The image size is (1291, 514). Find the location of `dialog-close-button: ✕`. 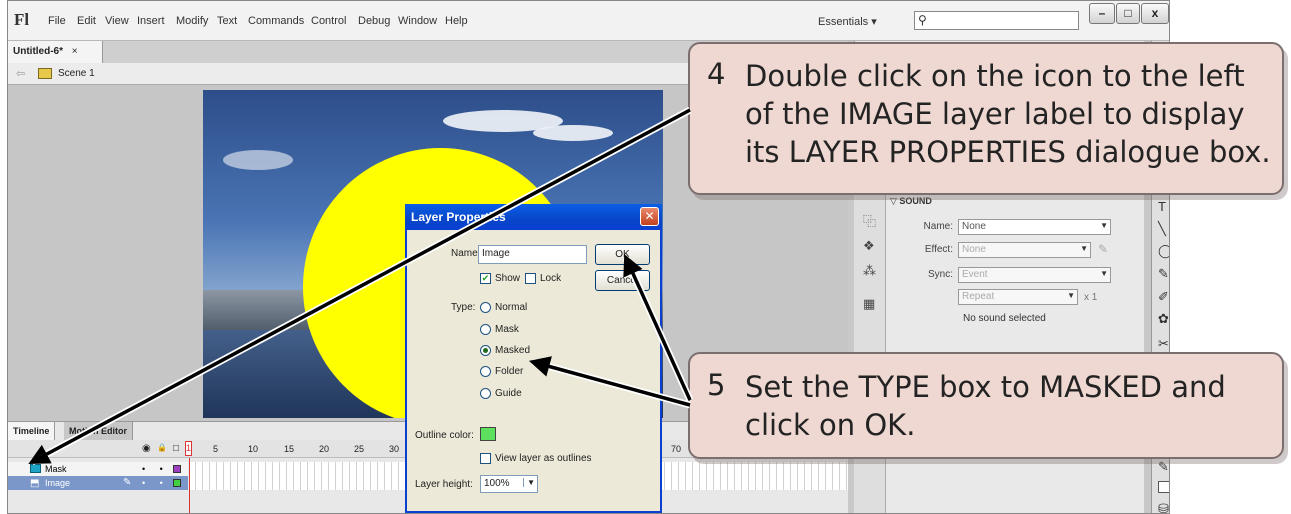

dialog-close-button: ✕ is located at coordinates (649, 216).